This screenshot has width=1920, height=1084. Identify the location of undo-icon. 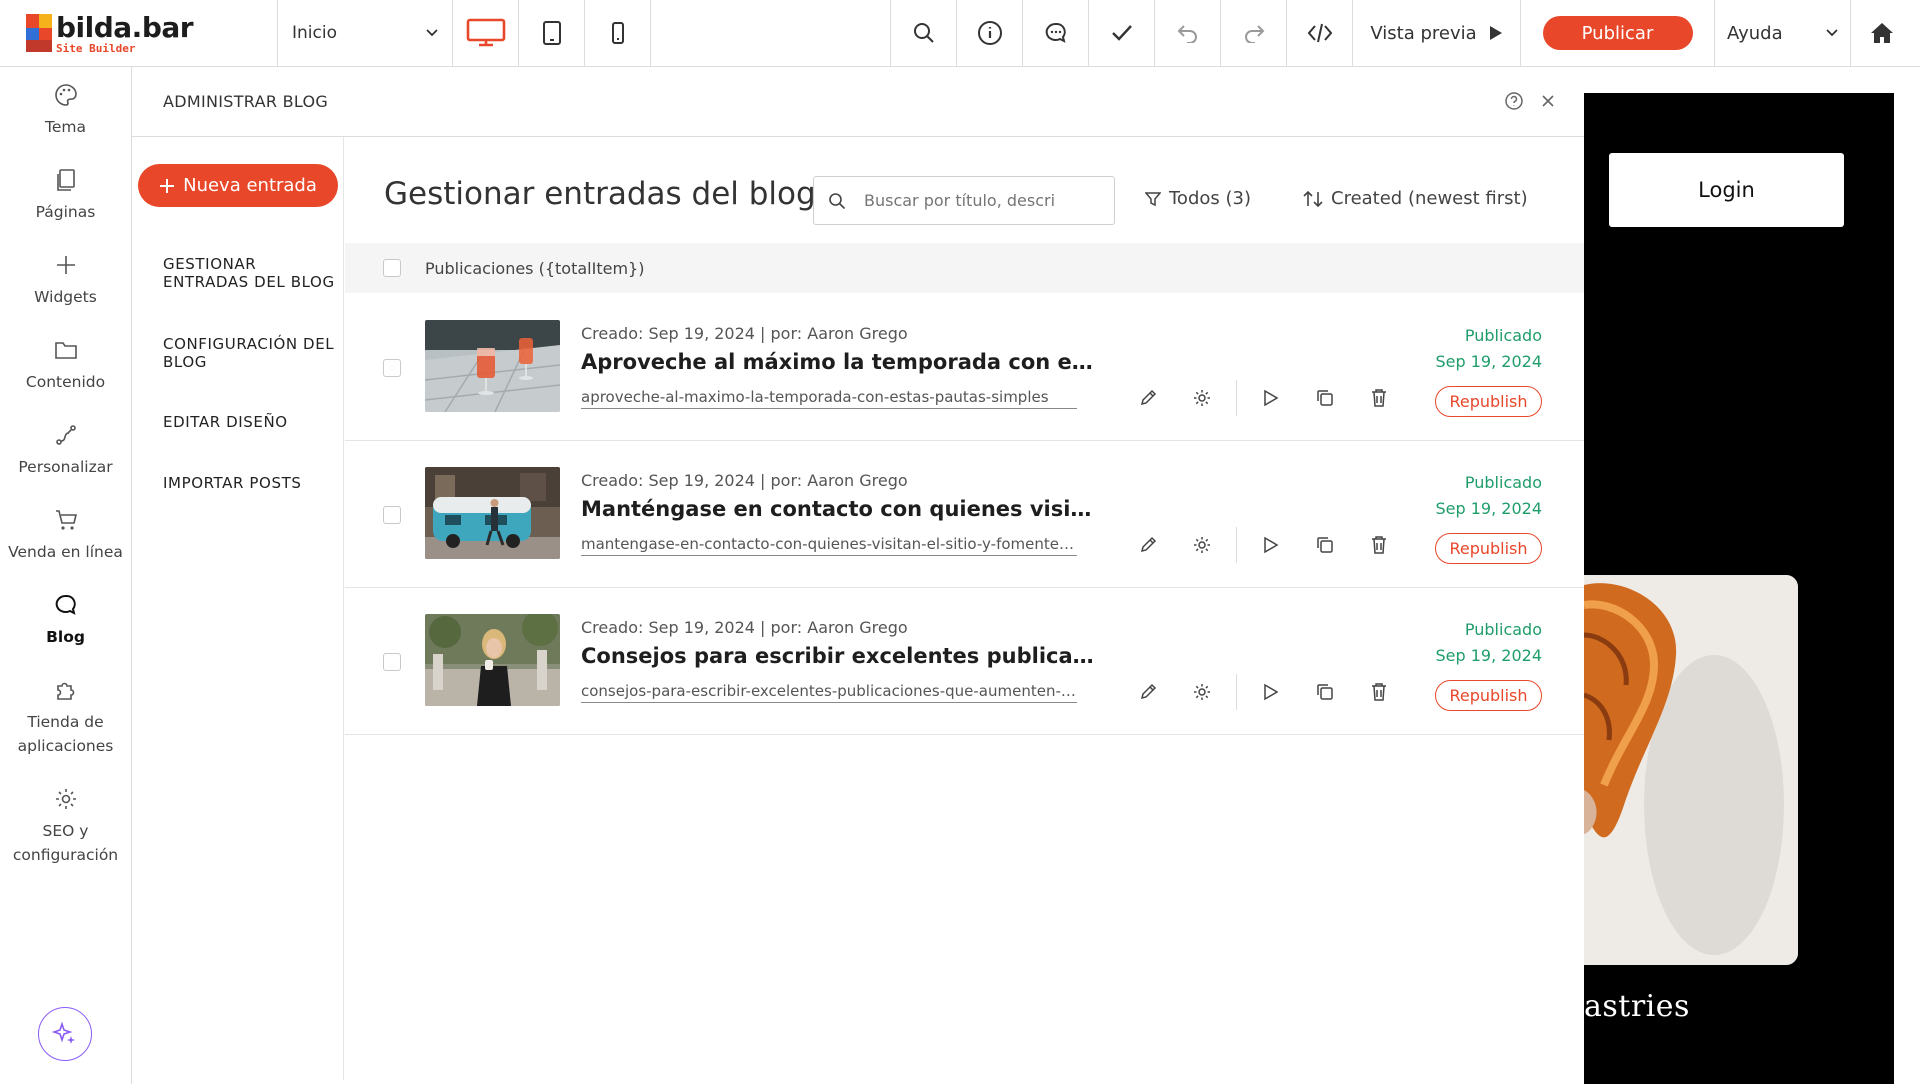
(1187, 34).